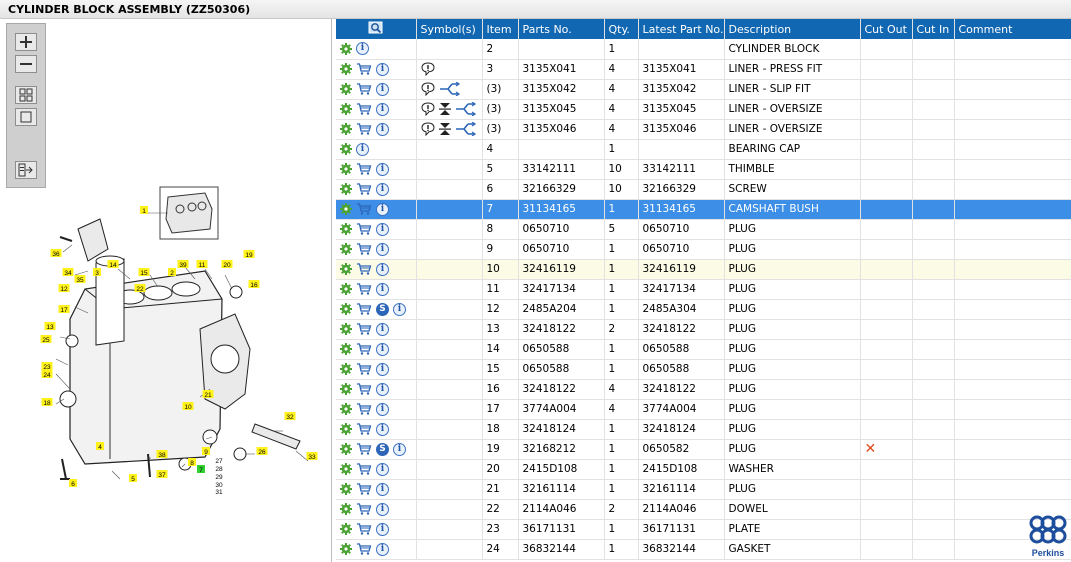  What do you see at coordinates (192, 462) in the screenshot?
I see `callout-8: 8` at bounding box center [192, 462].